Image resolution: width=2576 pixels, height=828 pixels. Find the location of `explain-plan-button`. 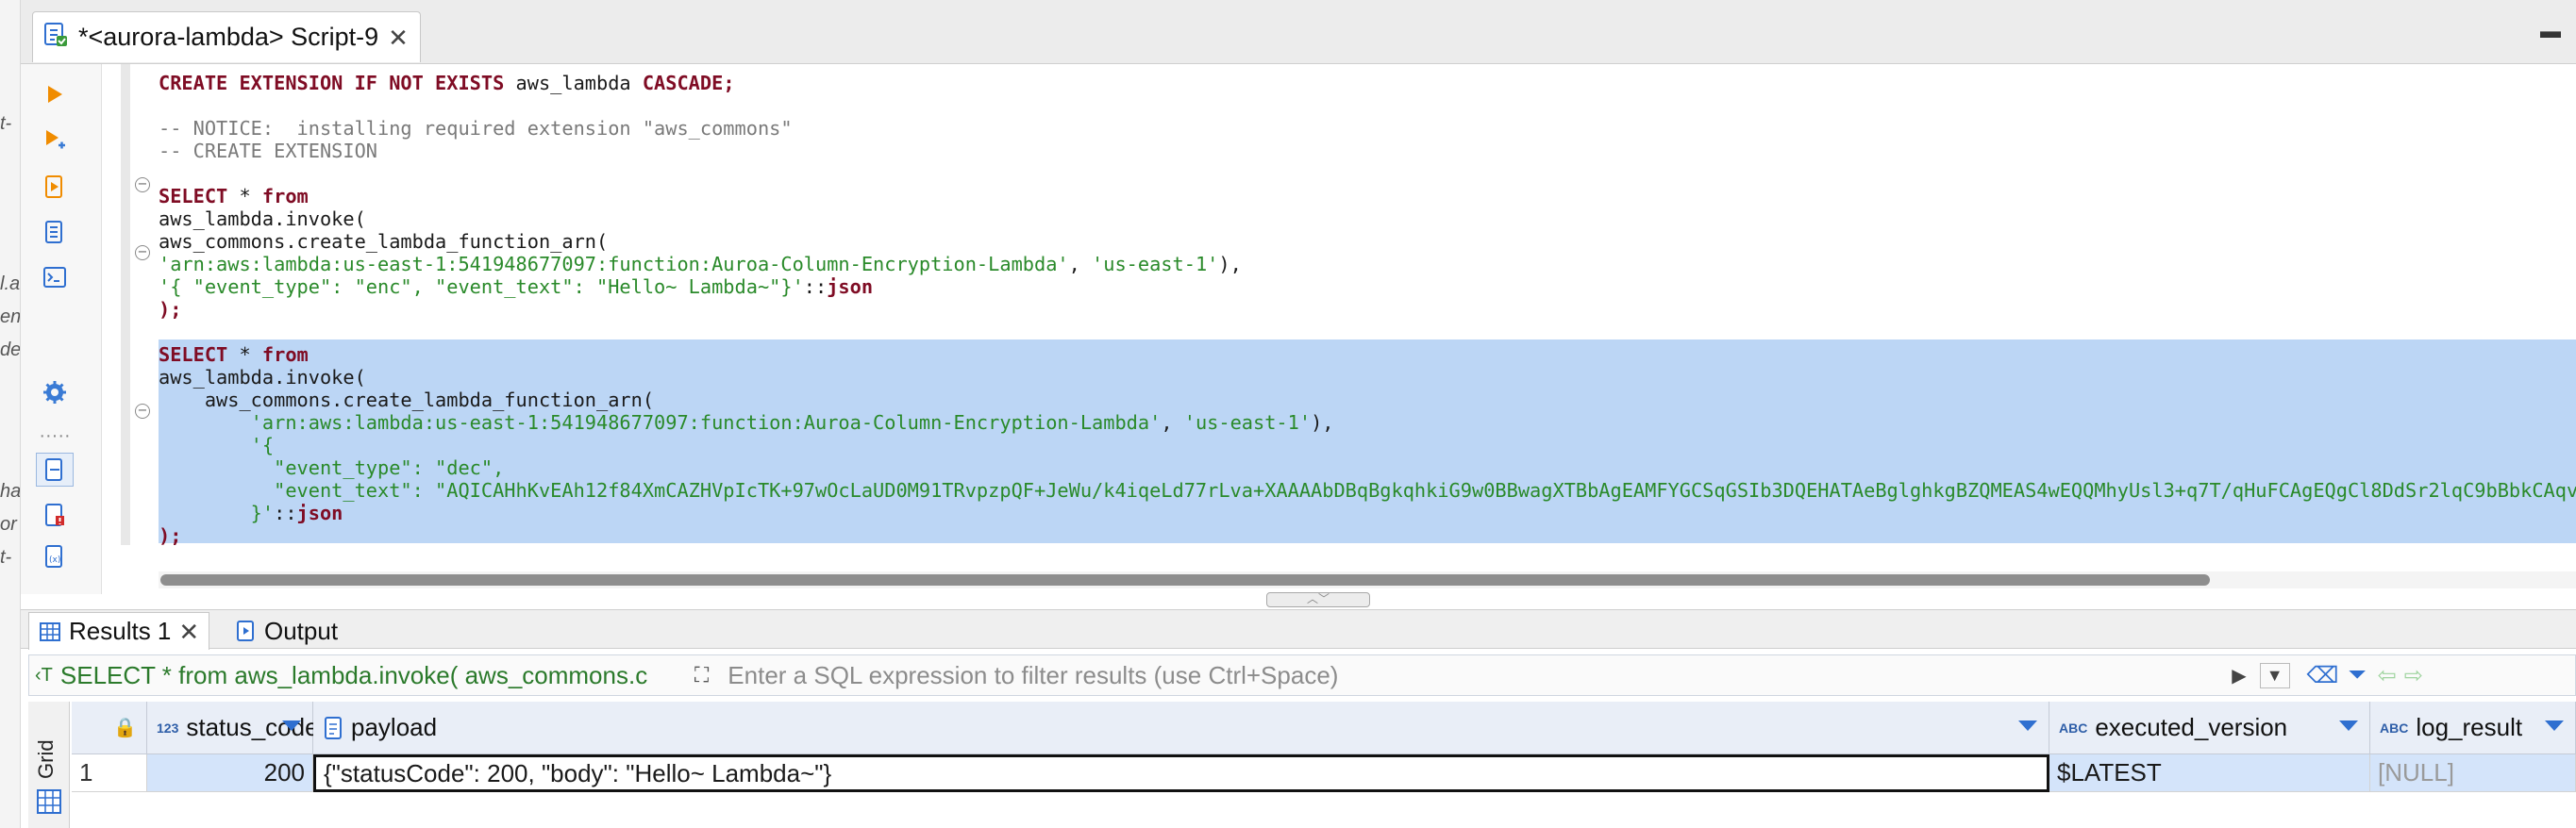

explain-plan-button is located at coordinates (55, 232).